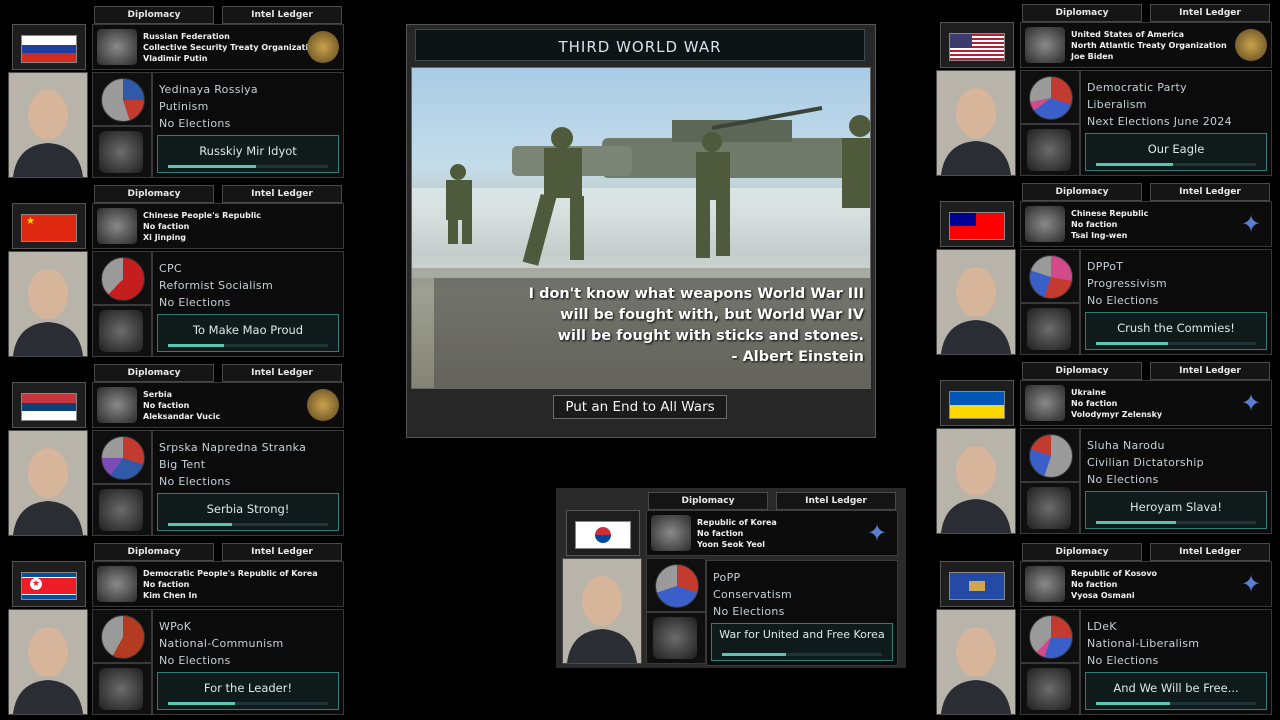 The height and width of the screenshot is (720, 1280). I want to click on national-spirit-button: War for United and Free Korea, so click(802, 642).